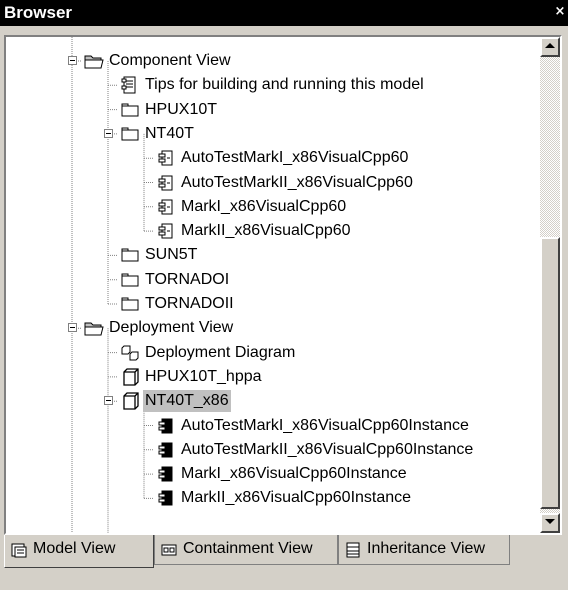 The width and height of the screenshot is (568, 590). I want to click on tree-item-label: AutoTestMarkI_x86VisualCpp60, so click(295, 158).